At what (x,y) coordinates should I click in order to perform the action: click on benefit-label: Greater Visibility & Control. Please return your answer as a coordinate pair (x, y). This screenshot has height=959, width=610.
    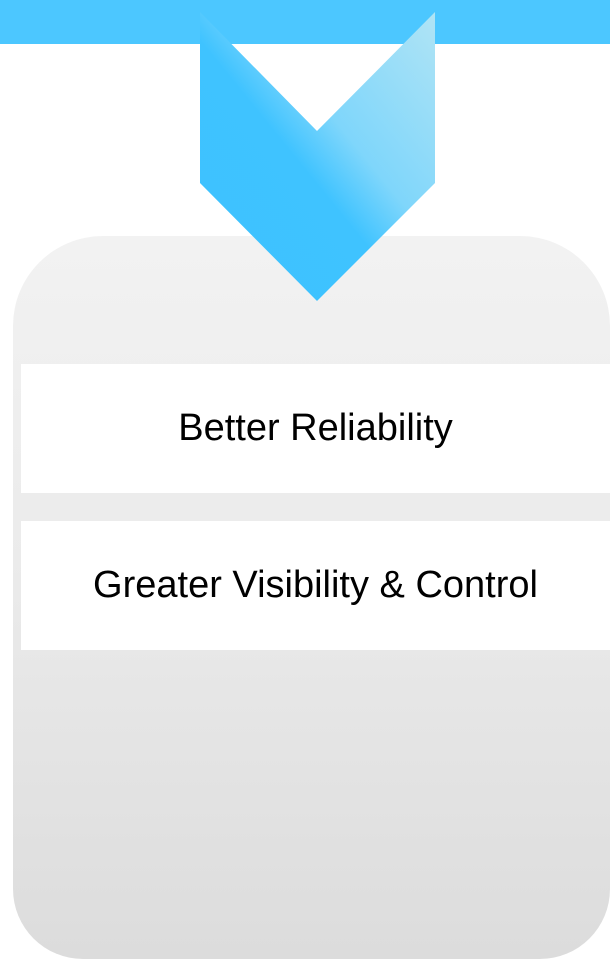
    Looking at the image, I should click on (315, 585).